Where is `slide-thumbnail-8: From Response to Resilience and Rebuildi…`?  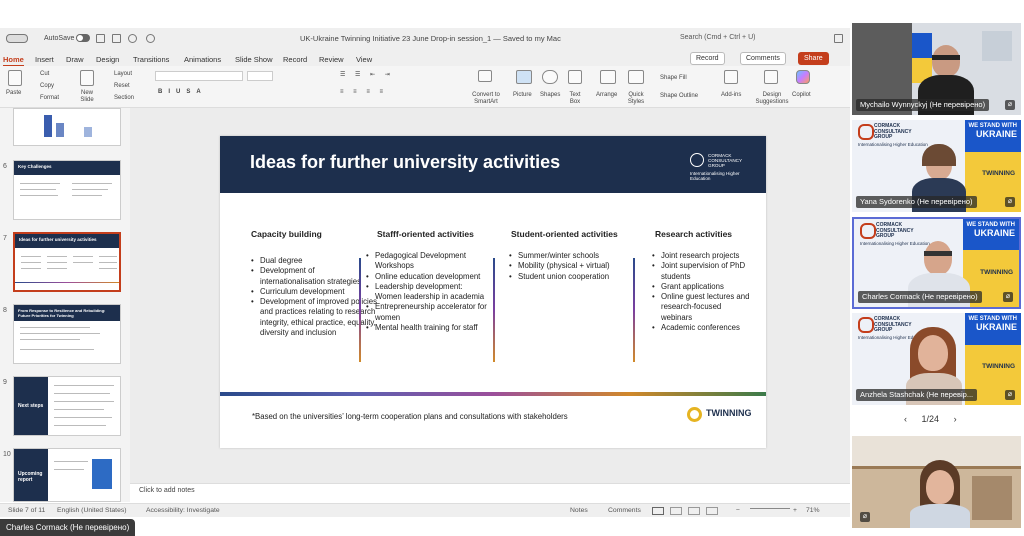
slide-thumbnail-8: From Response to Resilience and Rebuildi… is located at coordinates (67, 334).